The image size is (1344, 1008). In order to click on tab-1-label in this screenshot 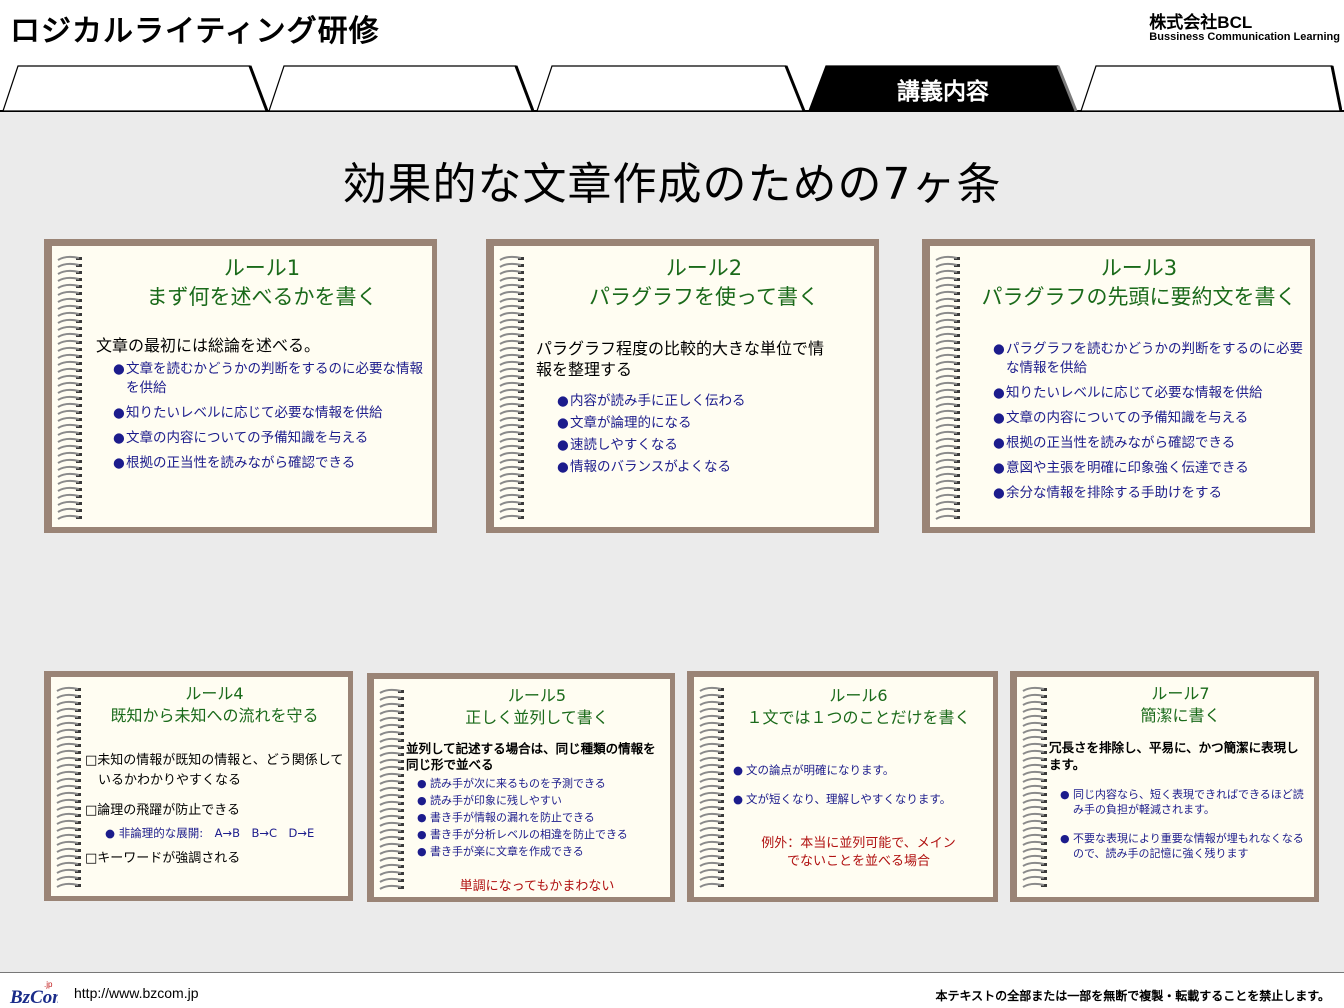, I will do `click(135, 88)`.